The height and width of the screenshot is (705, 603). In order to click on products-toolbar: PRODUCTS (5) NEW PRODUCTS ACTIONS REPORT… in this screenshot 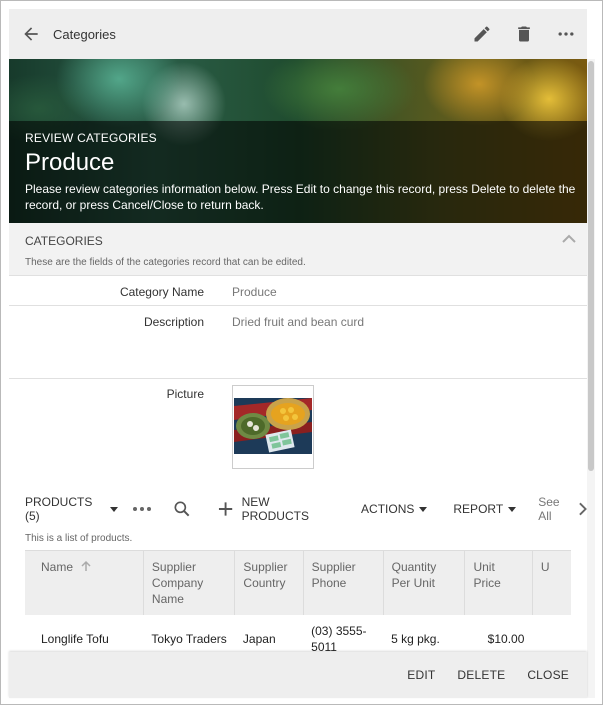, I will do `click(298, 509)`.